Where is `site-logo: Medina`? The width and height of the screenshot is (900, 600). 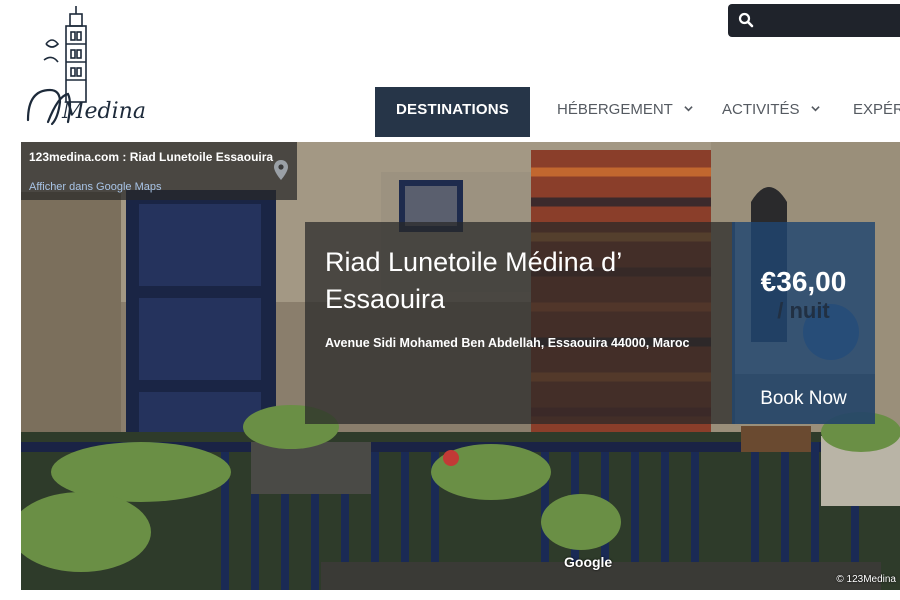
site-logo: Medina is located at coordinates (90, 68).